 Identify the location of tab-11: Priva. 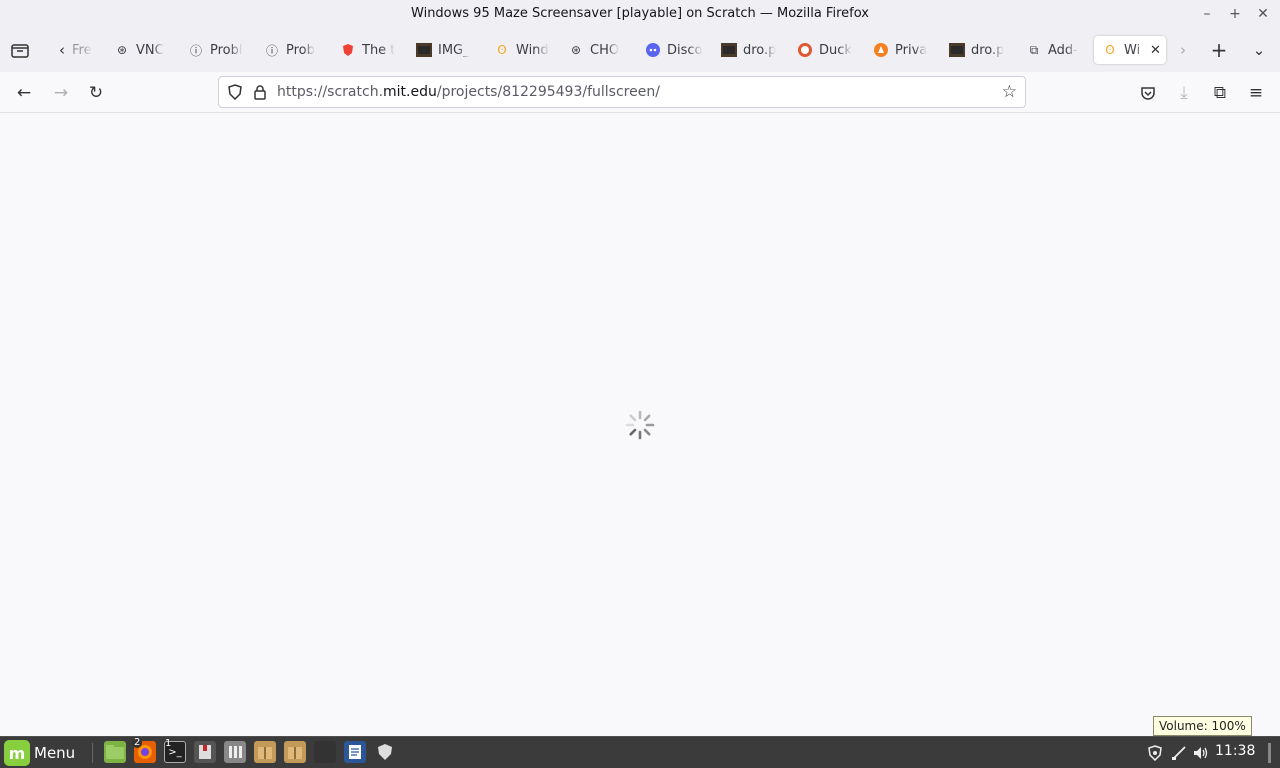
(903, 50).